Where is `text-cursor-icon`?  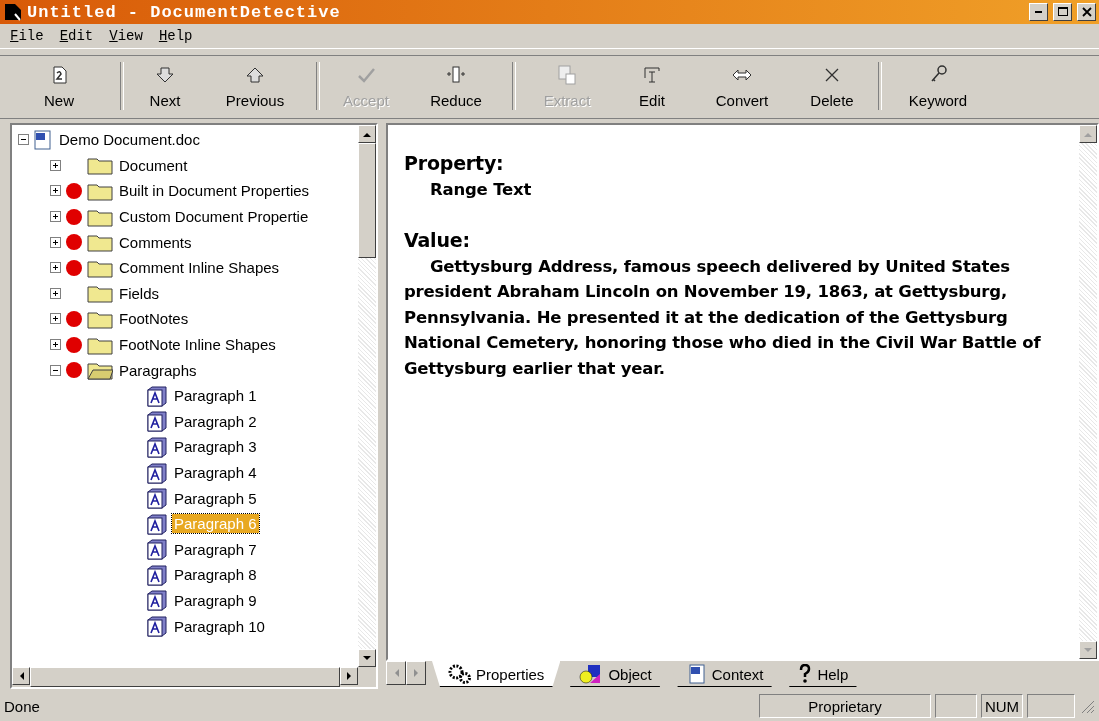
text-cursor-icon is located at coordinates (652, 75).